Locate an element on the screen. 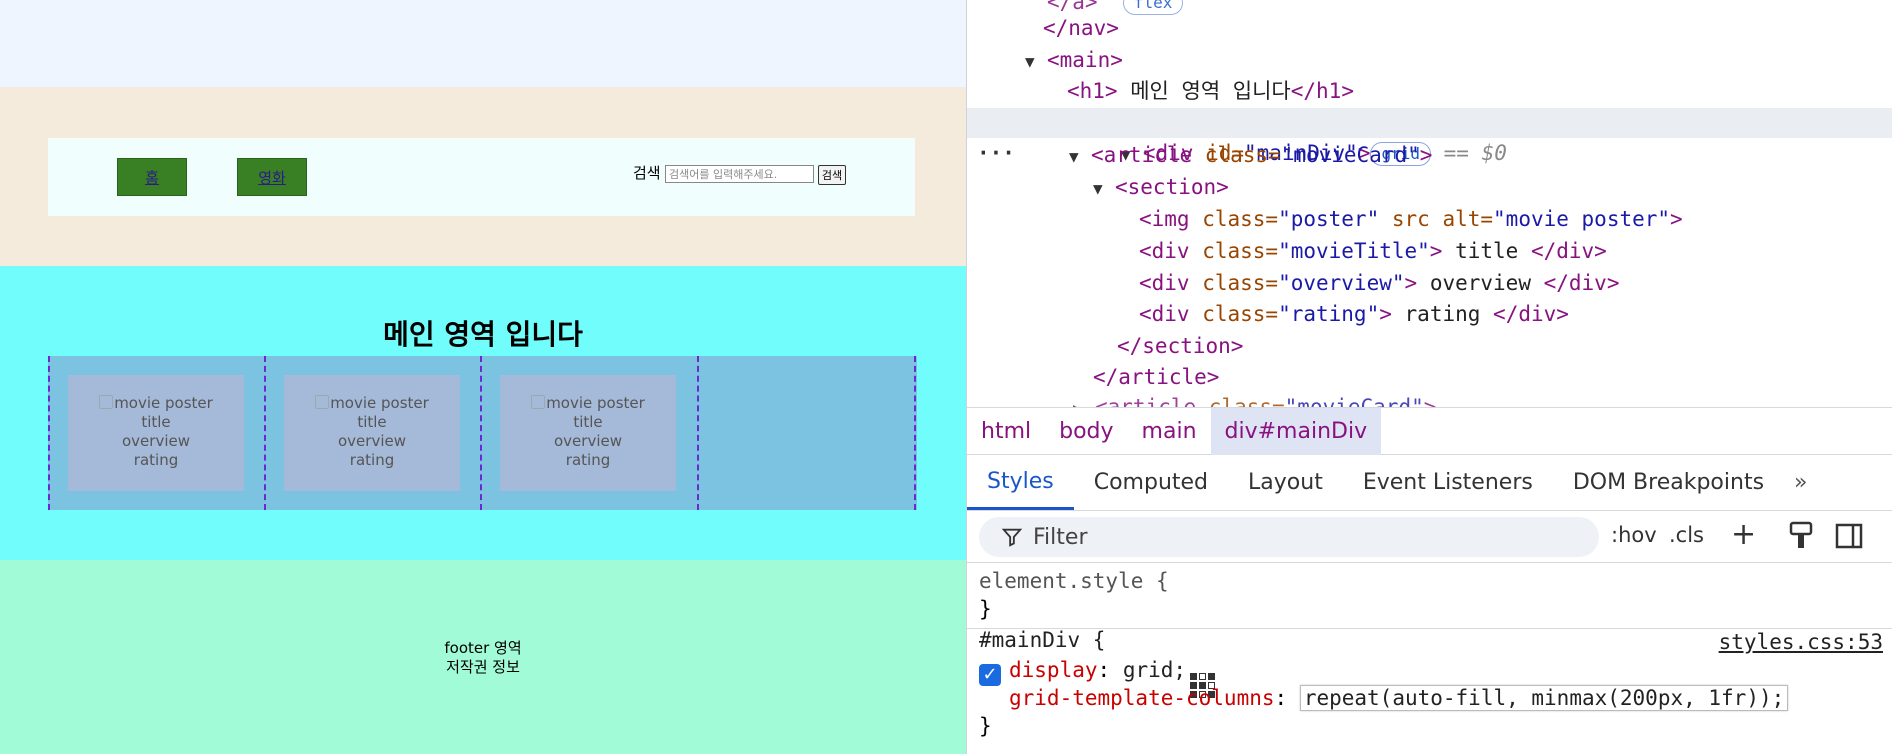  styles-toolbar: Filter :hov .cls + is located at coordinates (1429, 536).